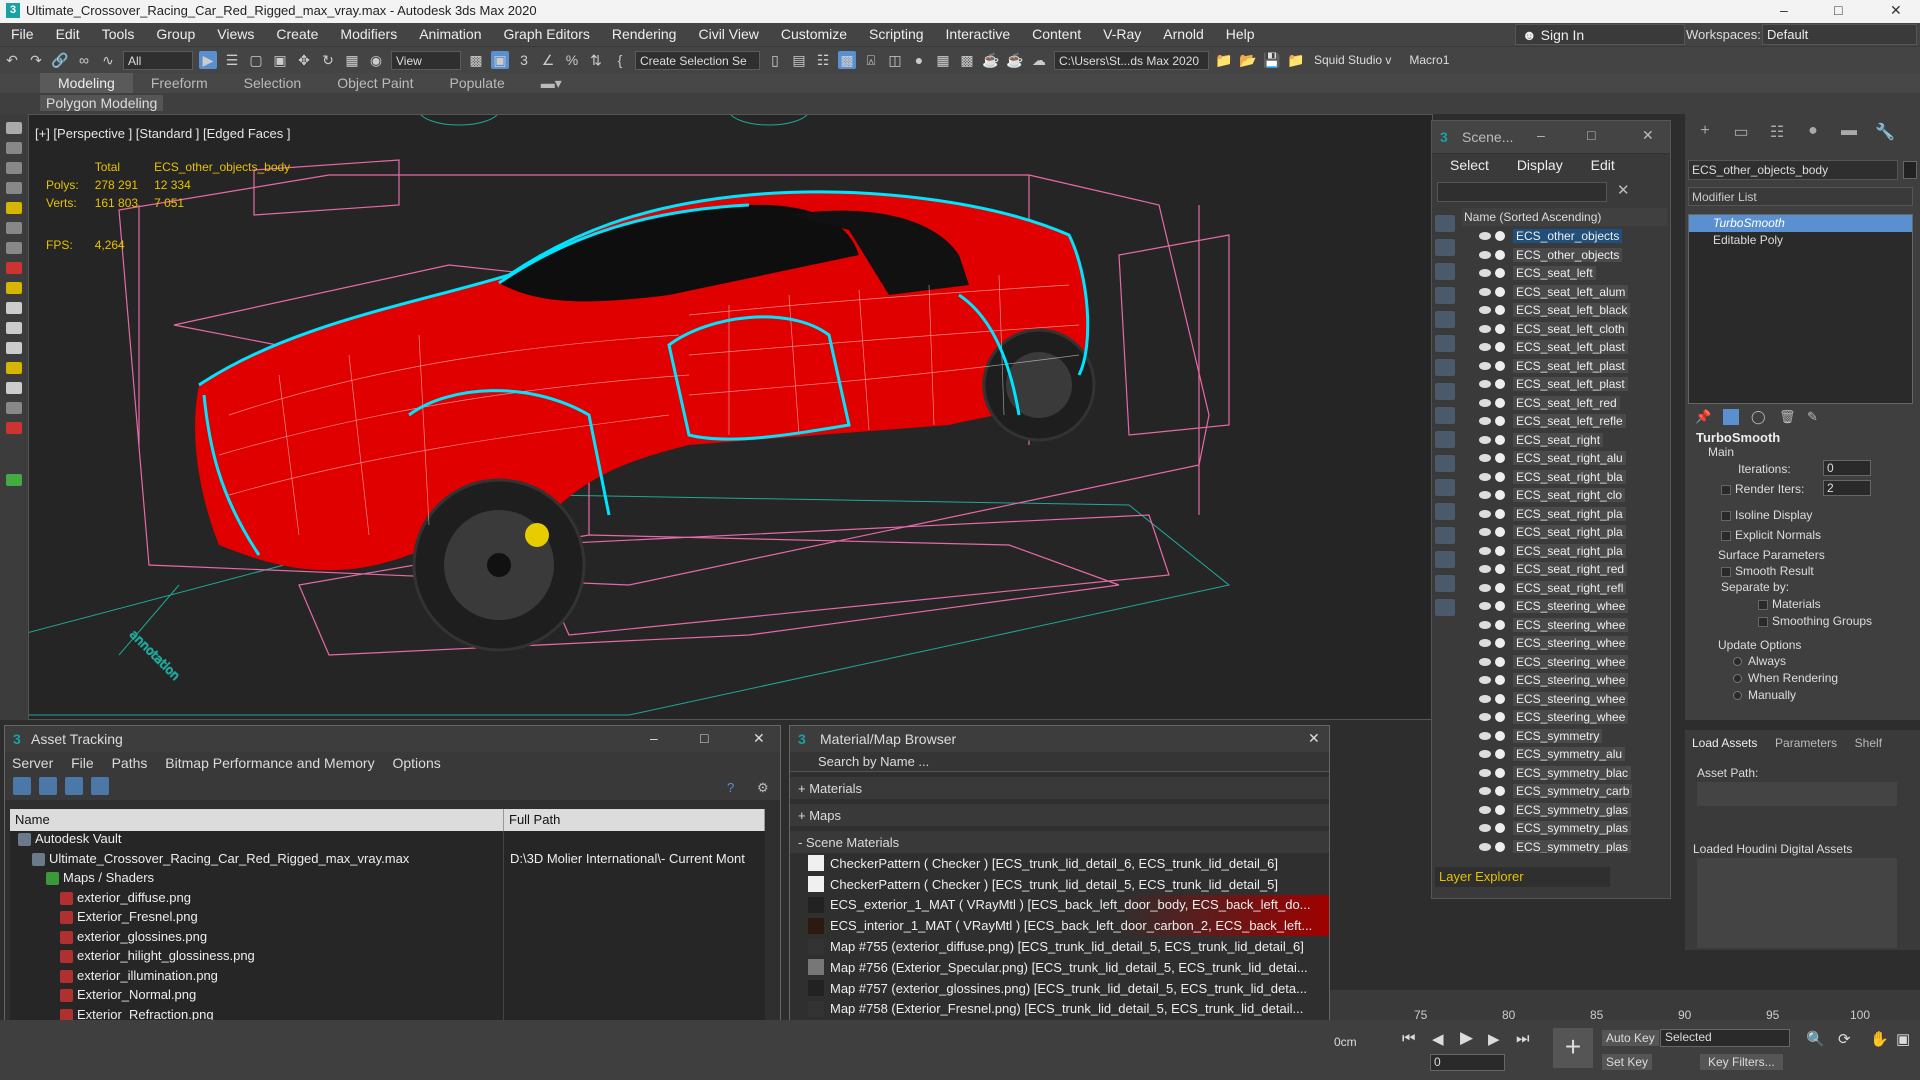  What do you see at coordinates (387, 919) in the screenshot?
I see `asset-row: Exterior_Fresnel.png` at bounding box center [387, 919].